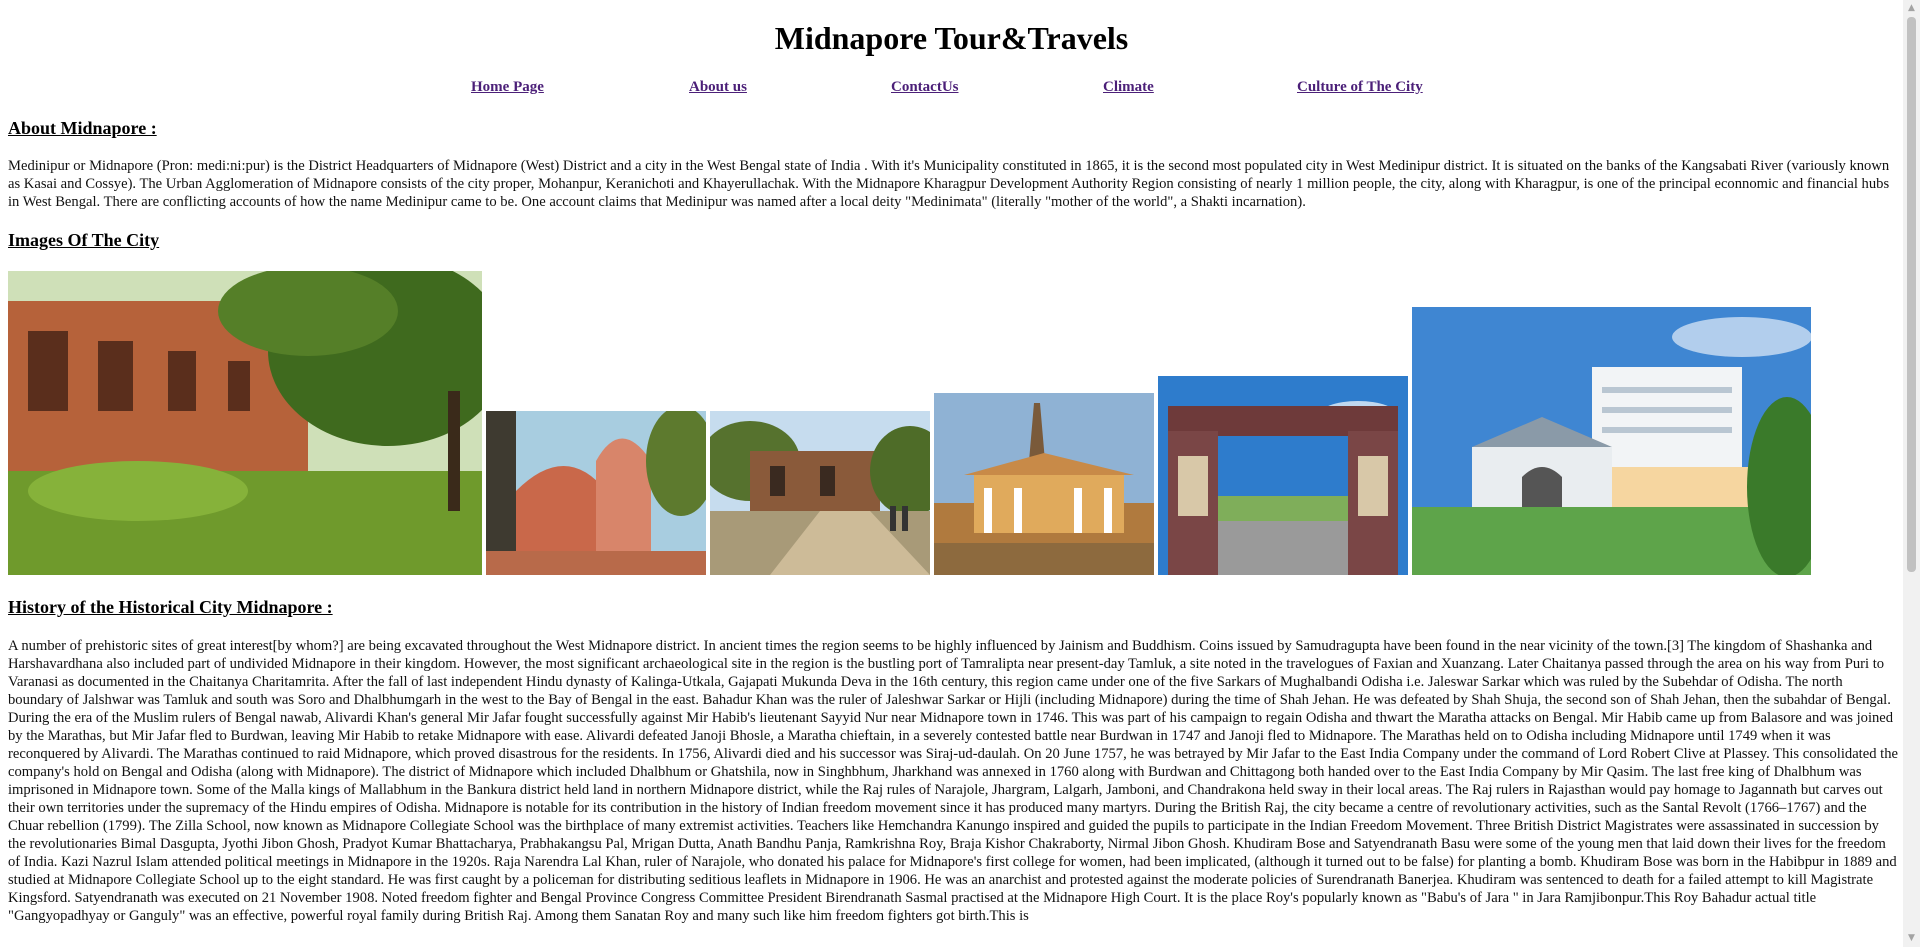 This screenshot has height=947, width=1920. I want to click on vertical-scrollbar: ▲ ▼, so click(1911, 473).